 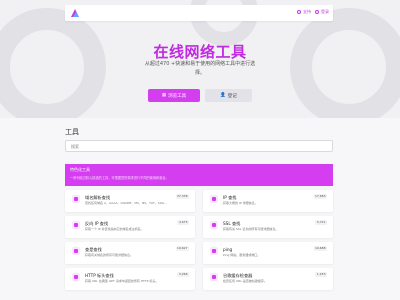 What do you see at coordinates (76, 277) in the screenshot?
I see `http-headers-icon` at bounding box center [76, 277].